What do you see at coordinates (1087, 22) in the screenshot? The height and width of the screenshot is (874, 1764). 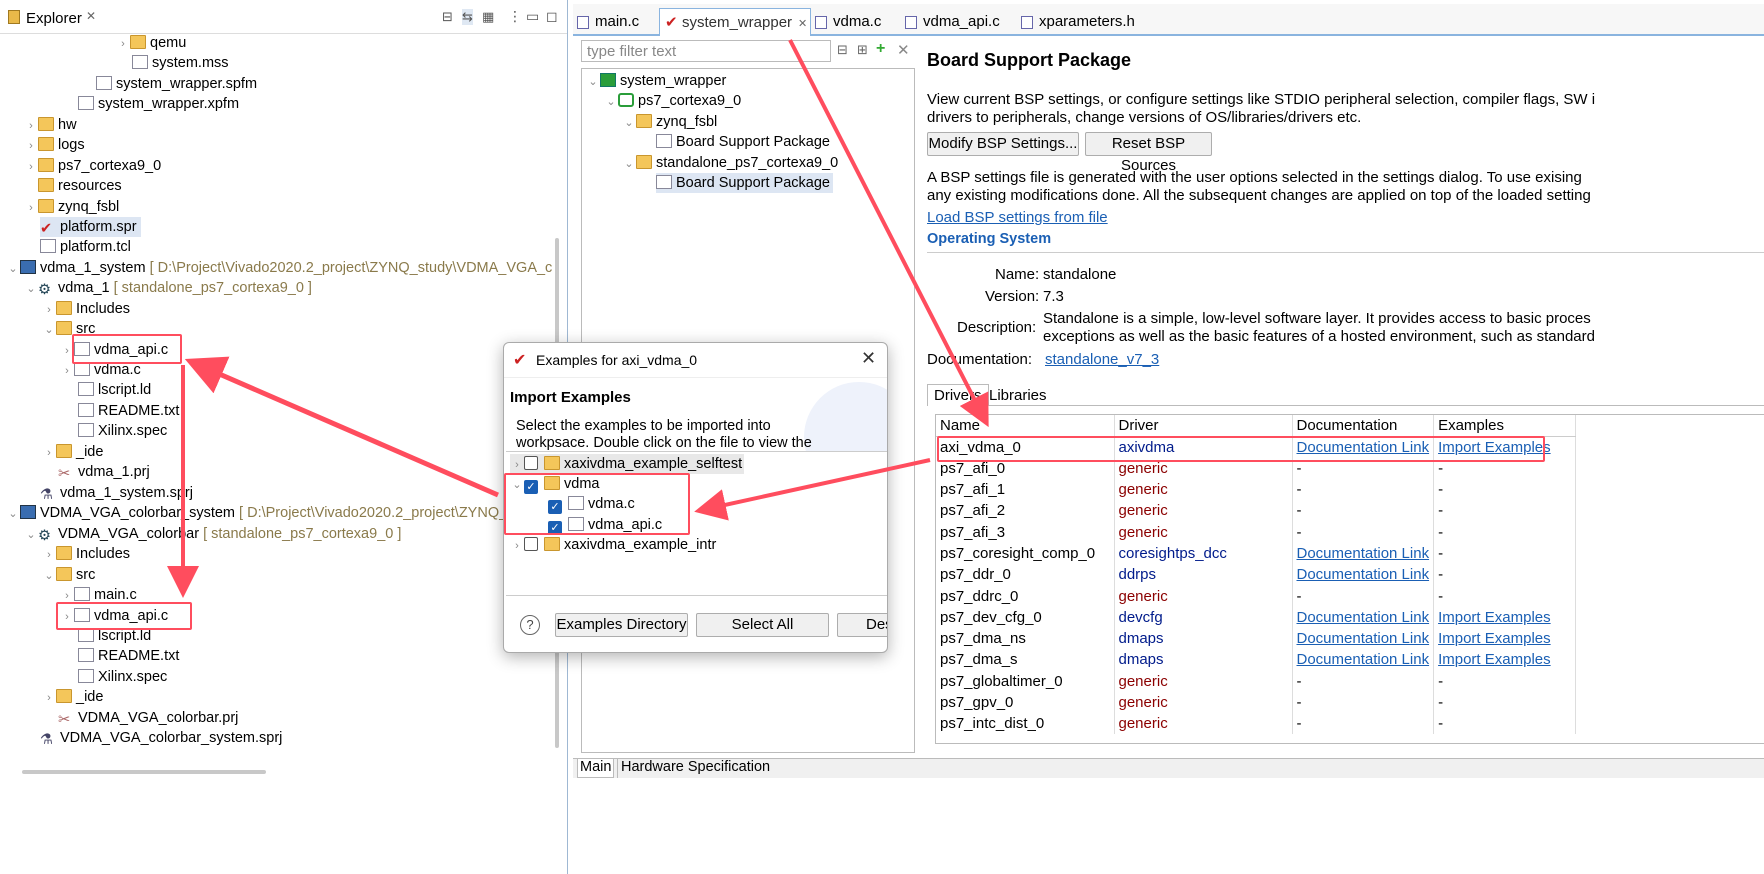 I see `tab-xparameters-h: xparameters.h` at bounding box center [1087, 22].